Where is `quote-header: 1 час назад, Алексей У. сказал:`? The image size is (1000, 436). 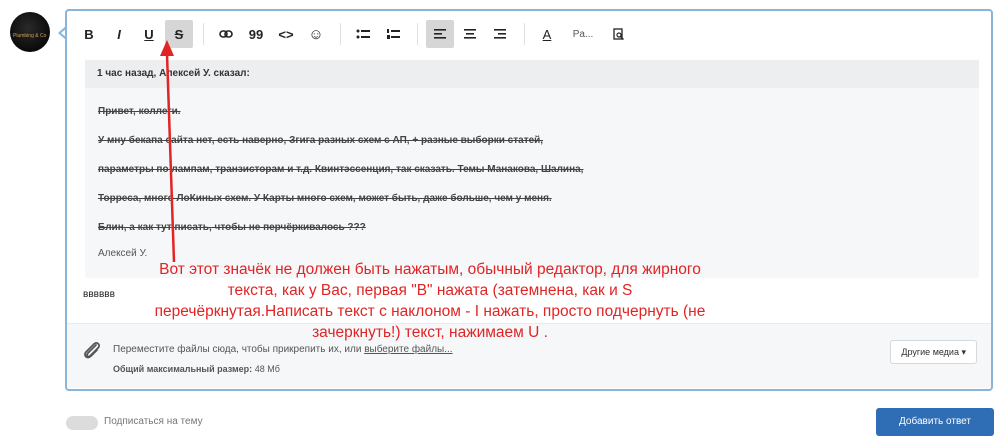 quote-header: 1 час назад, Алексей У. сказал: is located at coordinates (532, 74).